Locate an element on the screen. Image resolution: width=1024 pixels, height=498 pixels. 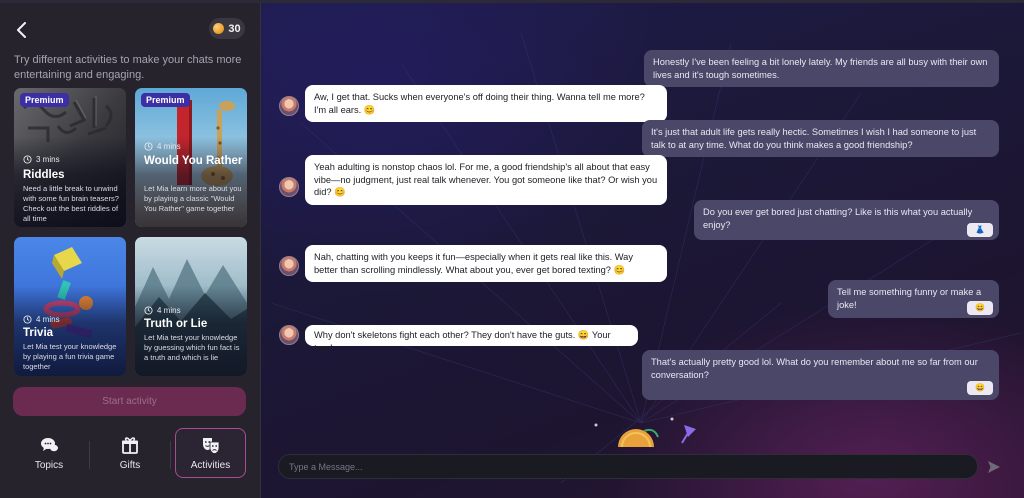
card-duration: 3 mins is located at coordinates (41, 159).